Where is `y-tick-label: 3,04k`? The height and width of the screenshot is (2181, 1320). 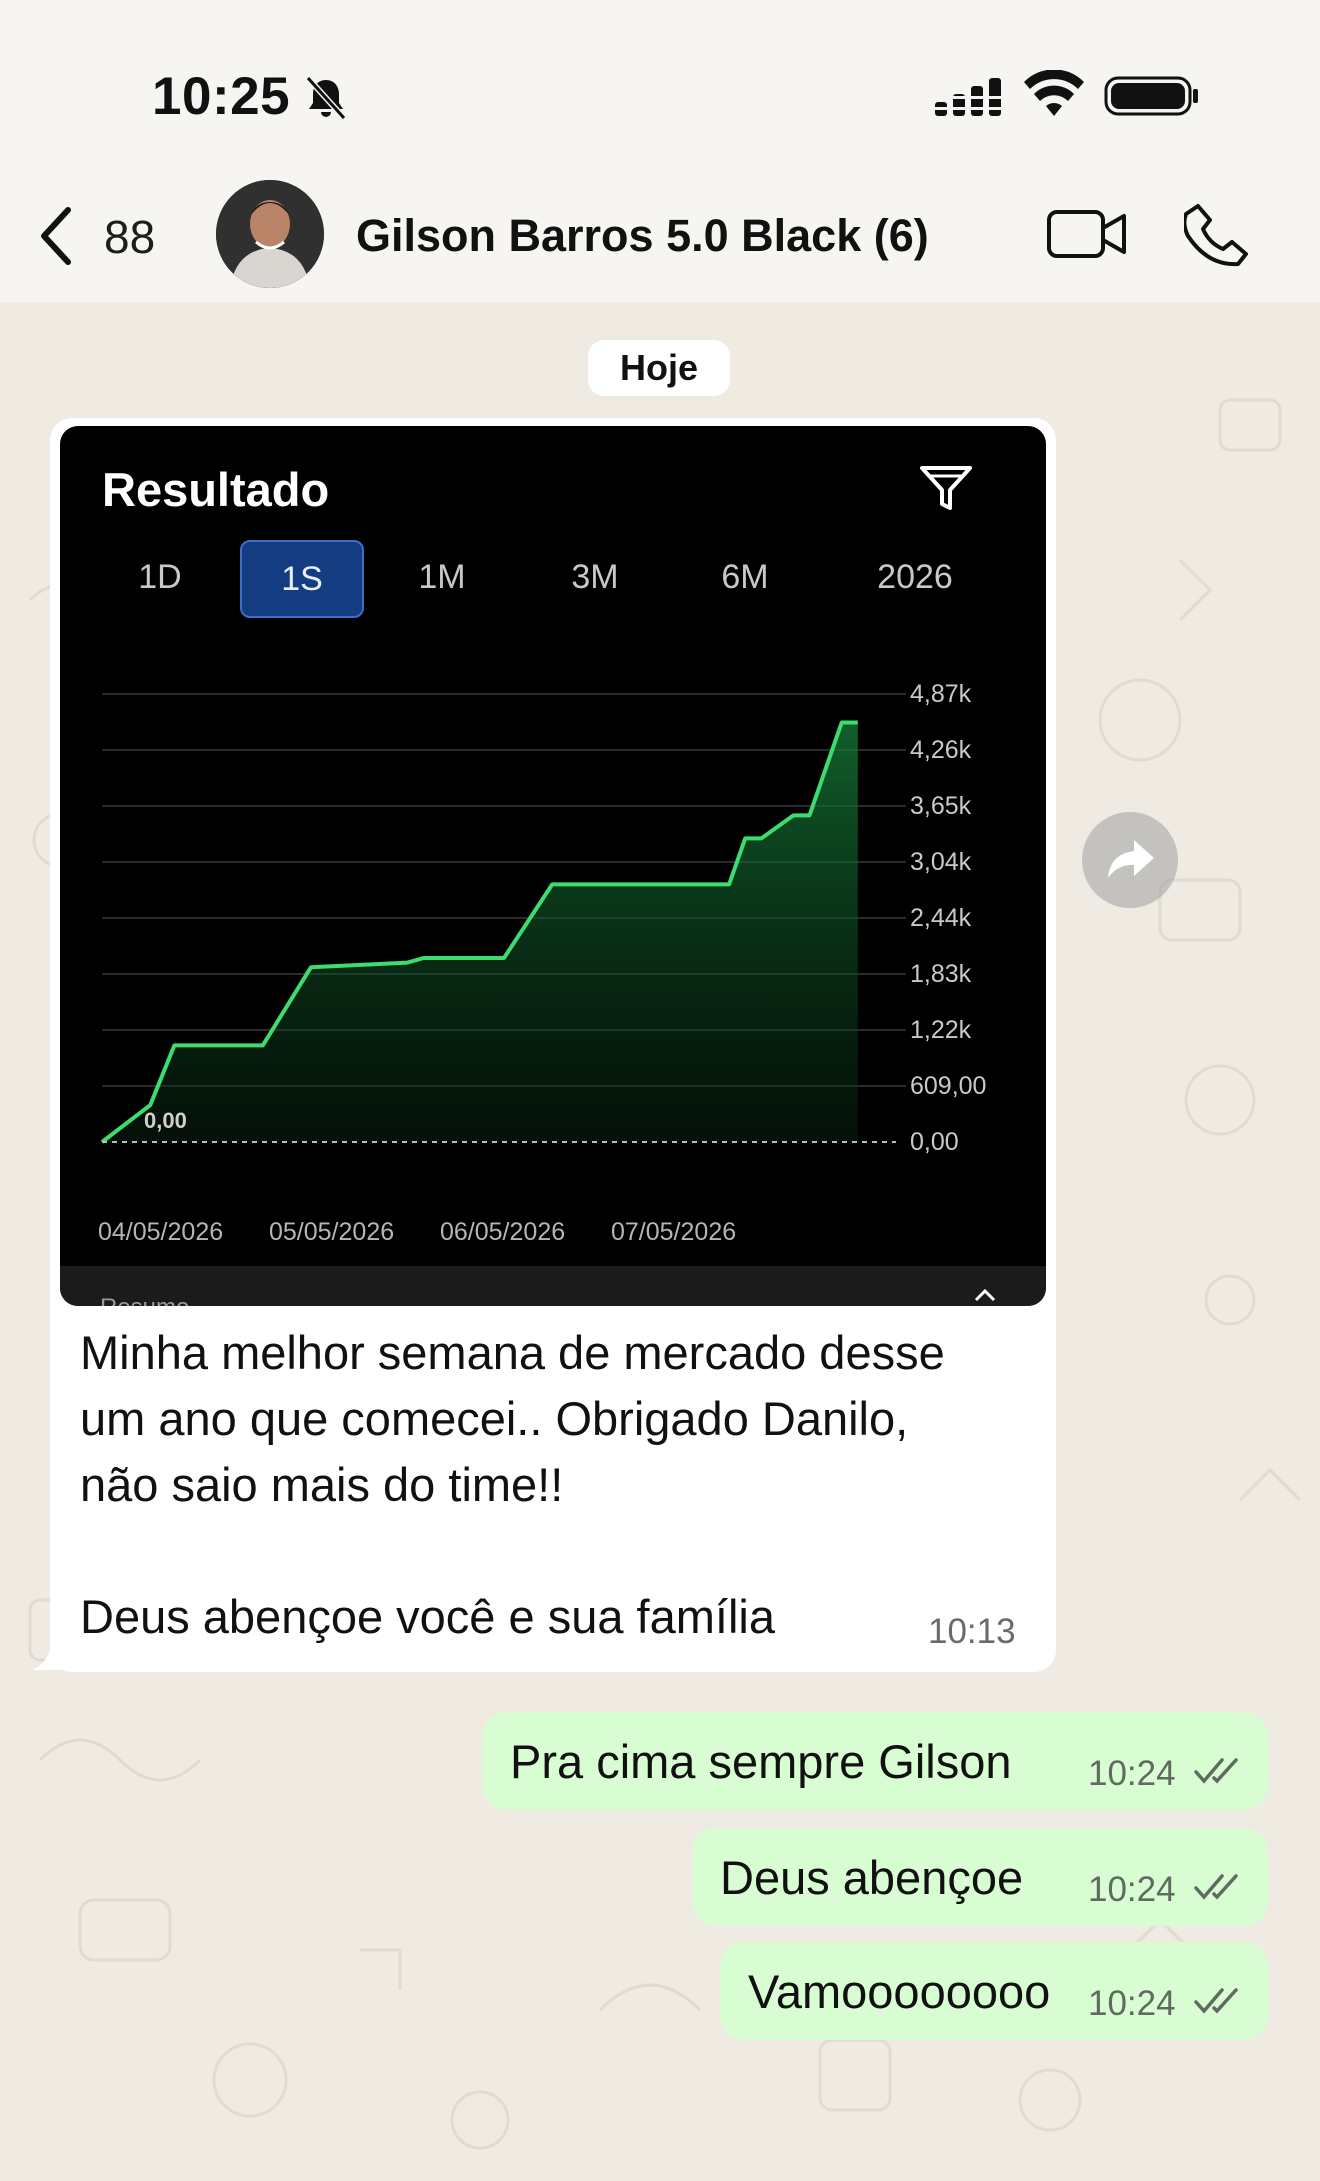
y-tick-label: 3,04k is located at coordinates (941, 862).